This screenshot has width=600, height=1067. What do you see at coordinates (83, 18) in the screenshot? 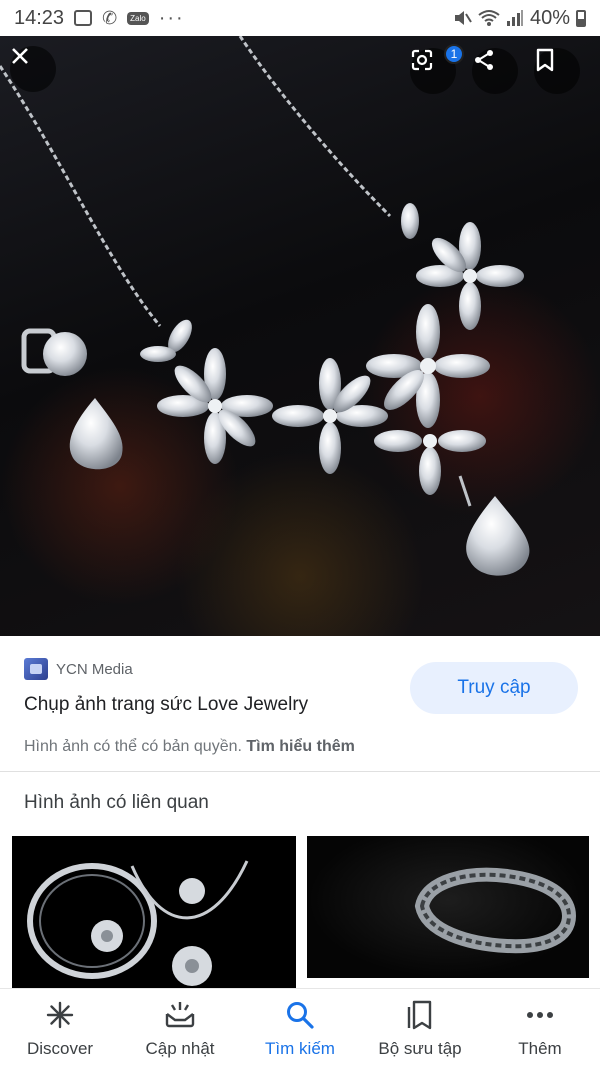
I see `image-icon` at bounding box center [83, 18].